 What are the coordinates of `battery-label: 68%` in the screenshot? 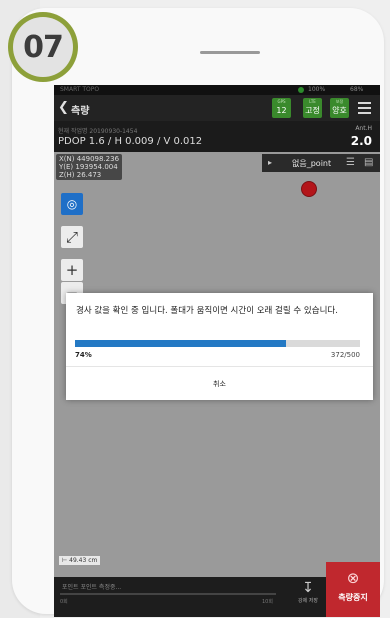 It's located at (357, 89).